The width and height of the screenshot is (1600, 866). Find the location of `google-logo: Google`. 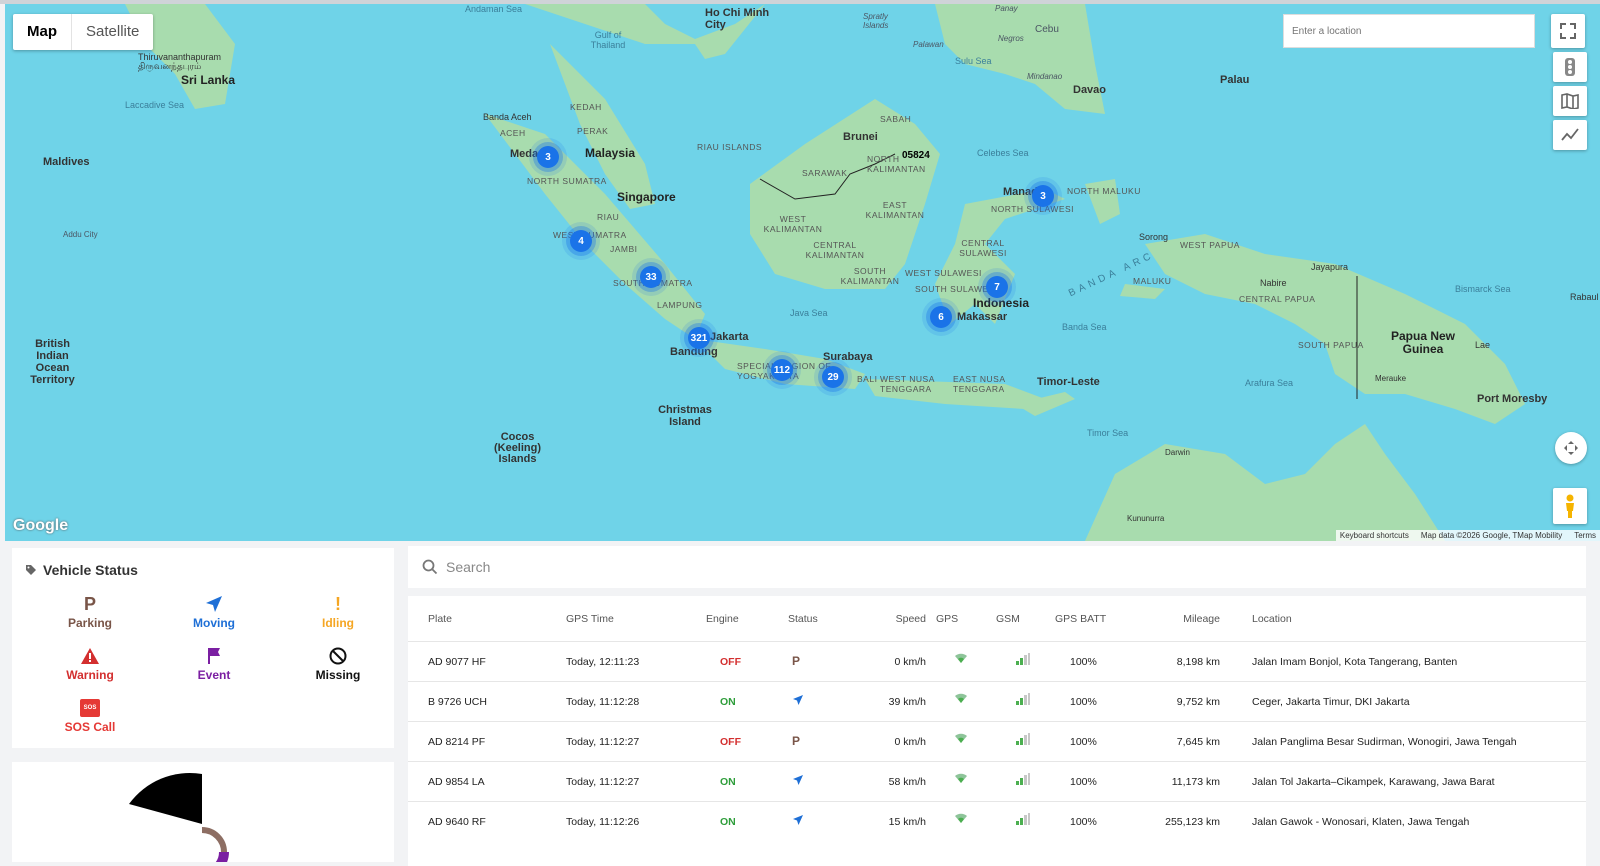

google-logo: Google is located at coordinates (41, 525).